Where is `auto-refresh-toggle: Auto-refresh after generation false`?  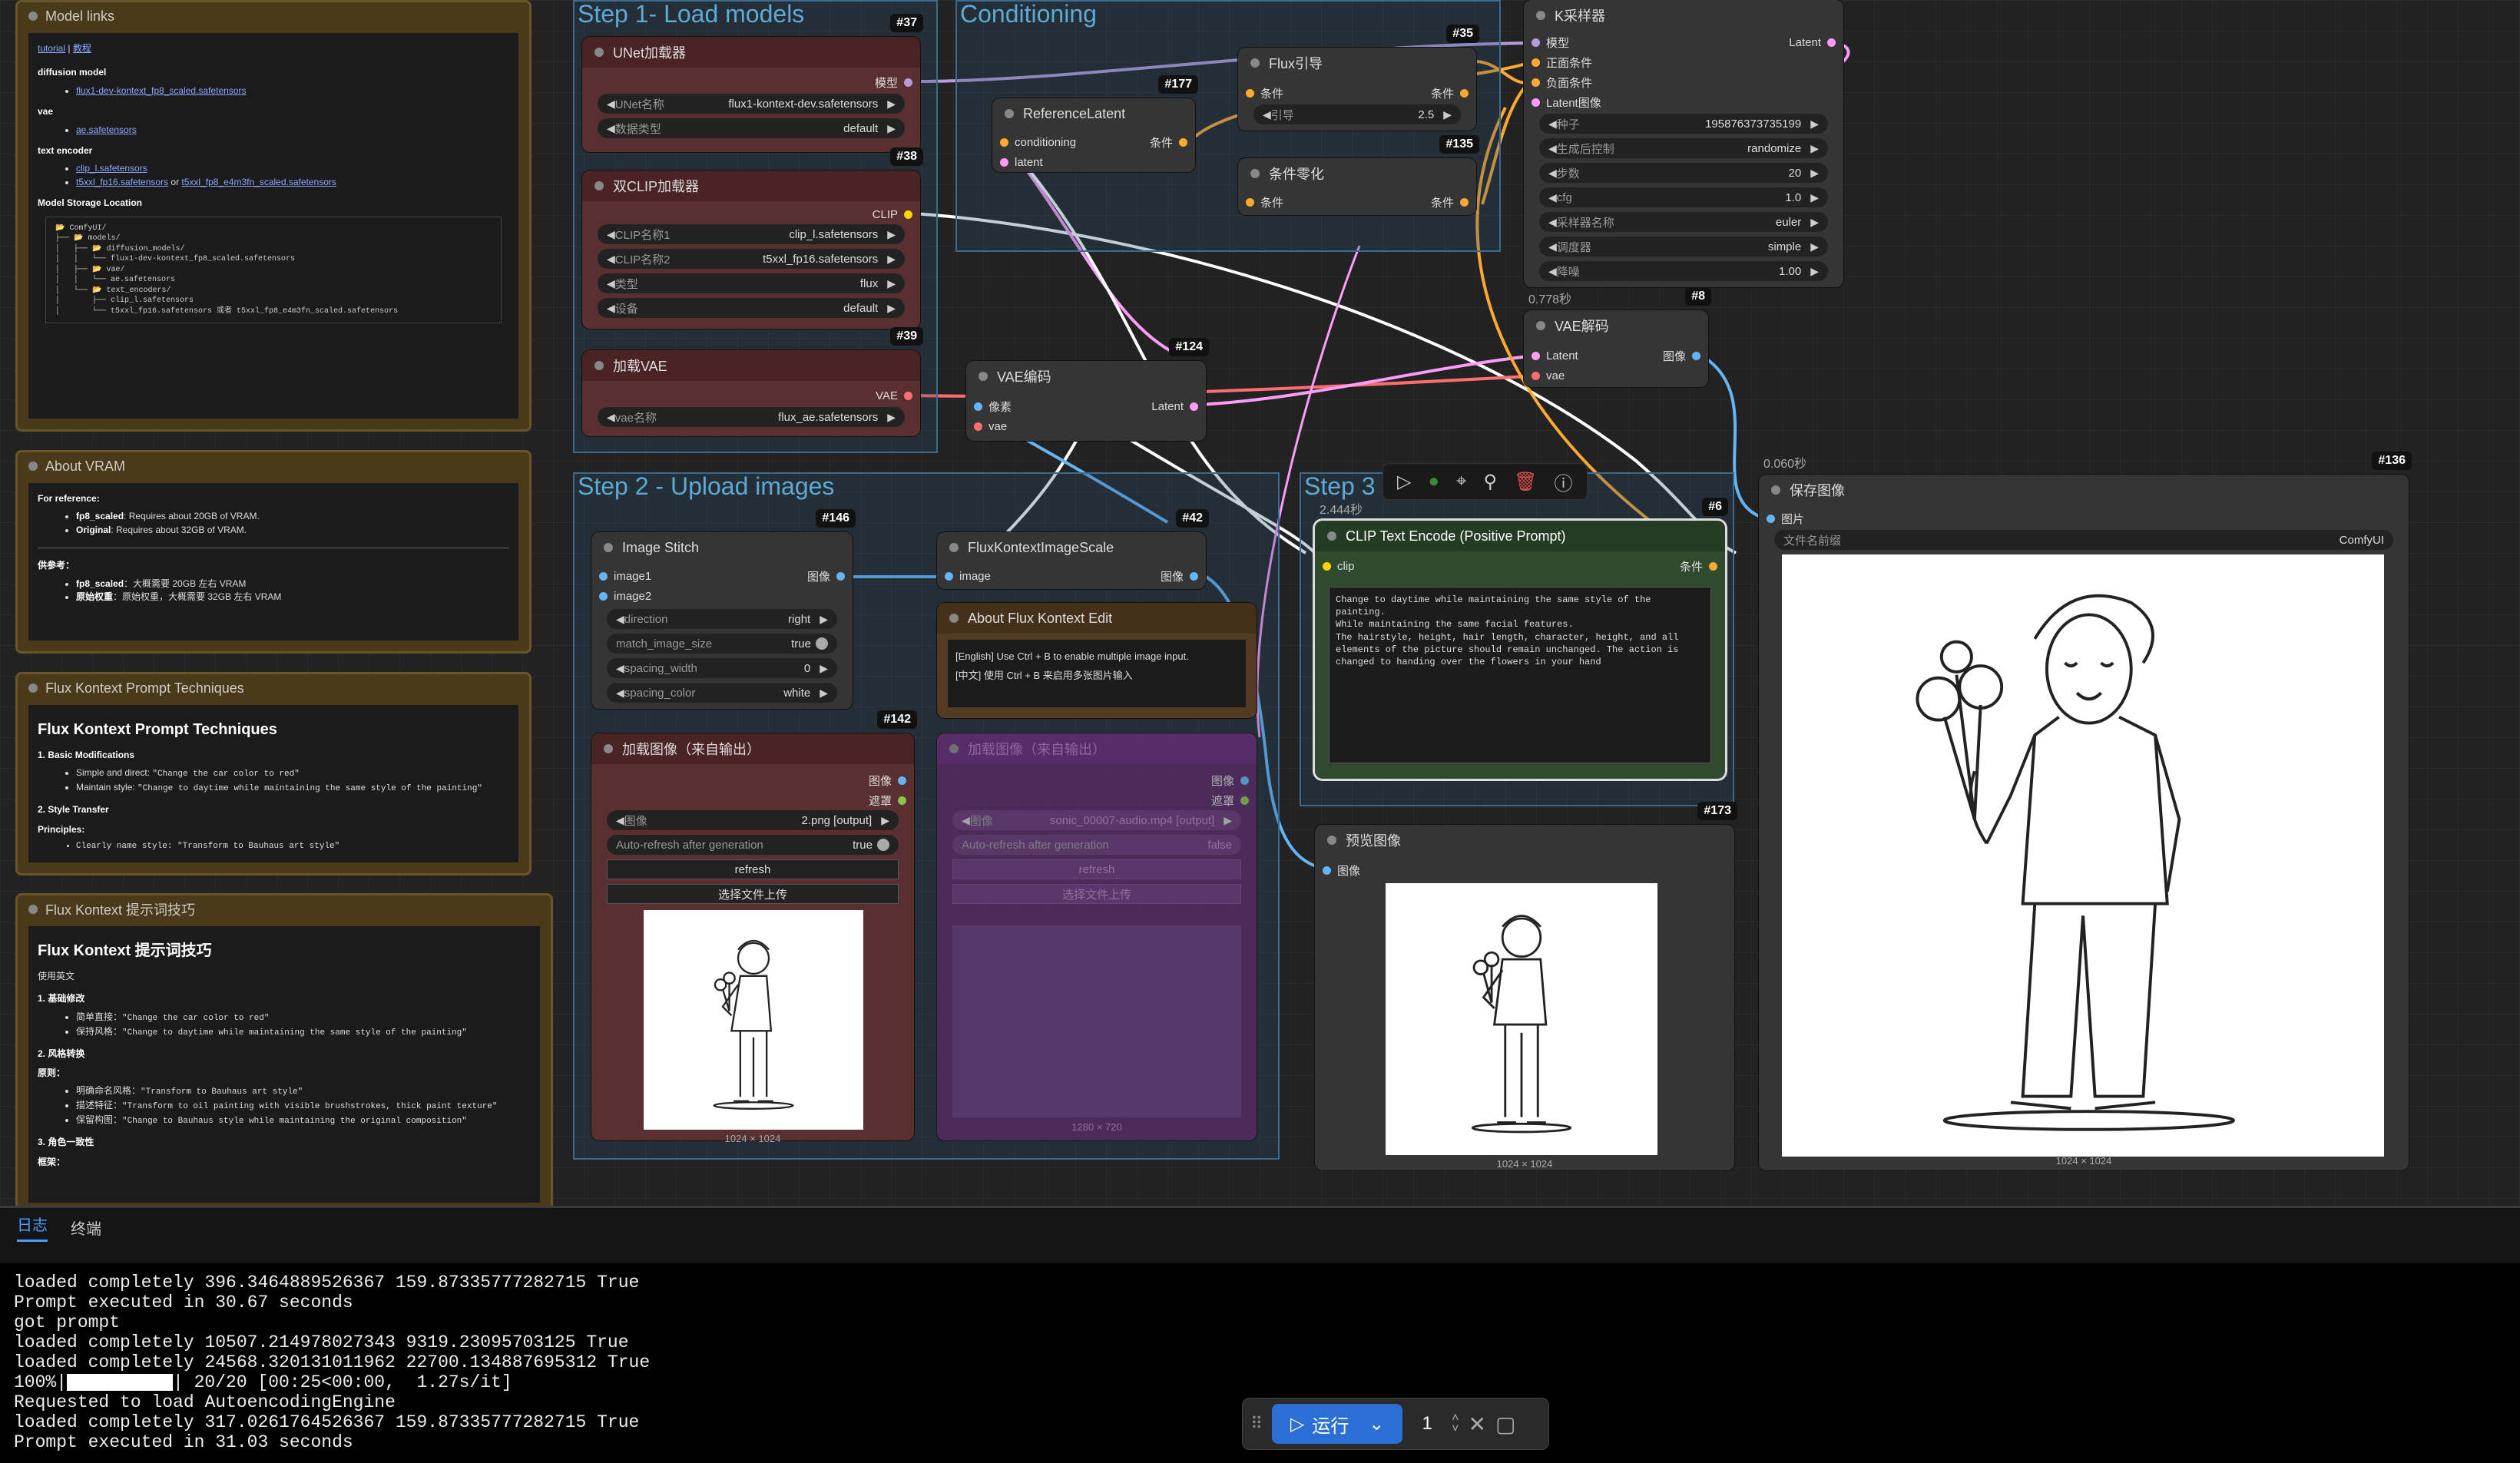 auto-refresh-toggle: Auto-refresh after generation false is located at coordinates (1096, 845).